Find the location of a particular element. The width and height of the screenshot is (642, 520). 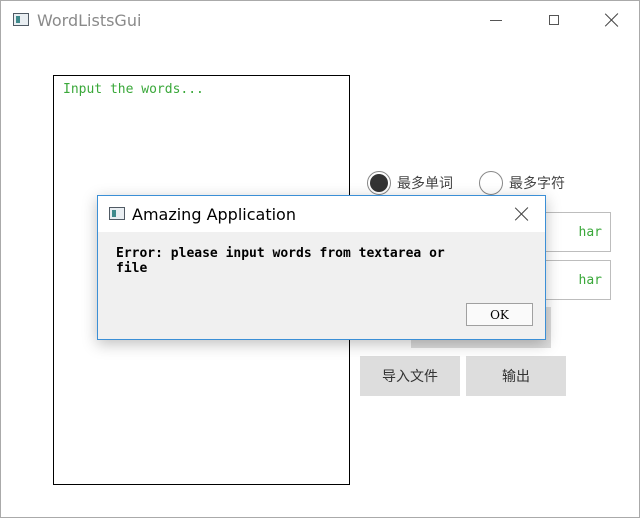

ok-button: OK is located at coordinates (499, 314).